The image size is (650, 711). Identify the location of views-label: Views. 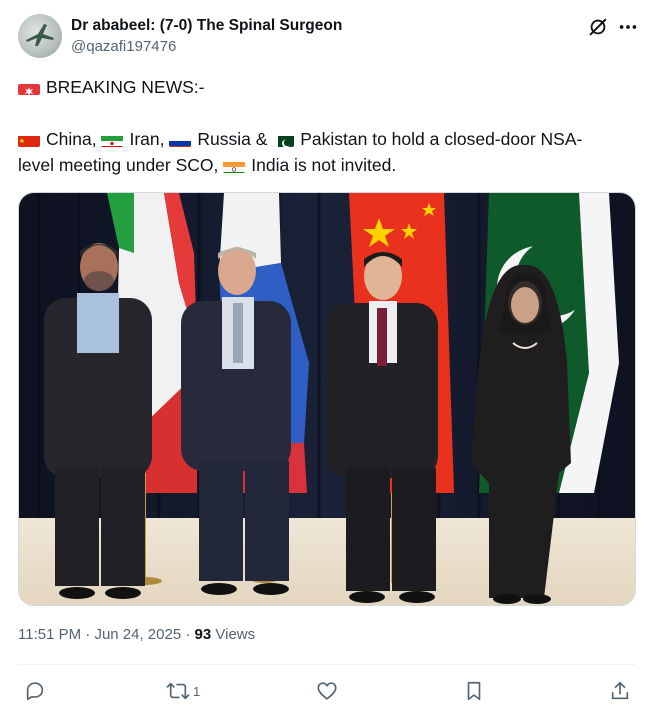
(233, 634).